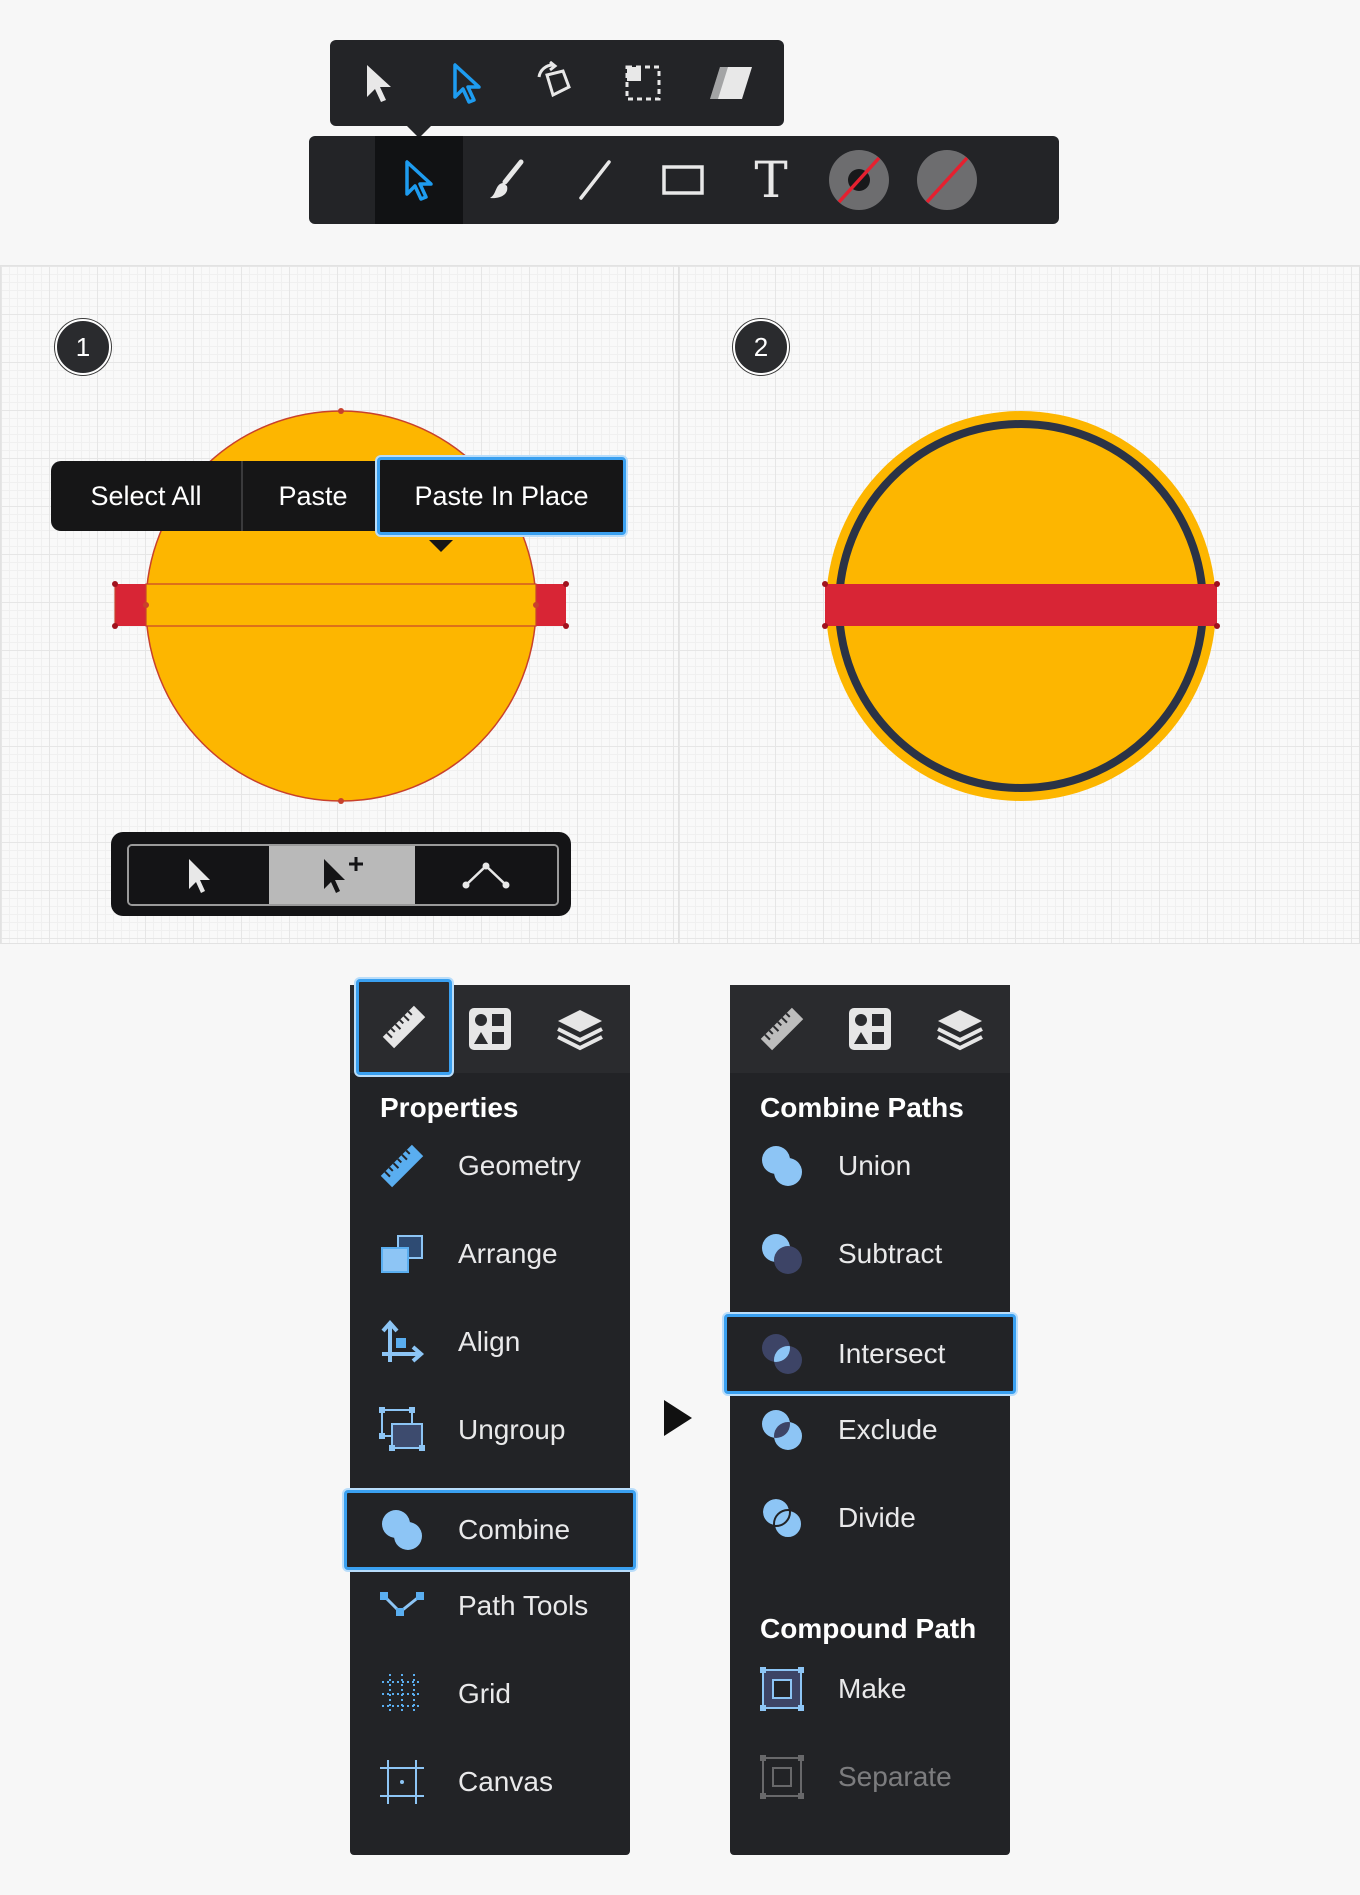 This screenshot has width=1360, height=1895. I want to click on scale-tool-icon, so click(643, 83).